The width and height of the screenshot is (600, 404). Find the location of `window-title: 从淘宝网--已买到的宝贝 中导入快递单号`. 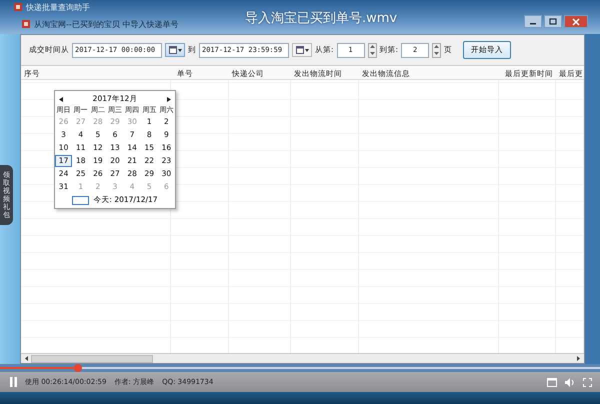

window-title: 从淘宝网--已买到的宝贝 中导入快递单号 is located at coordinates (106, 24).